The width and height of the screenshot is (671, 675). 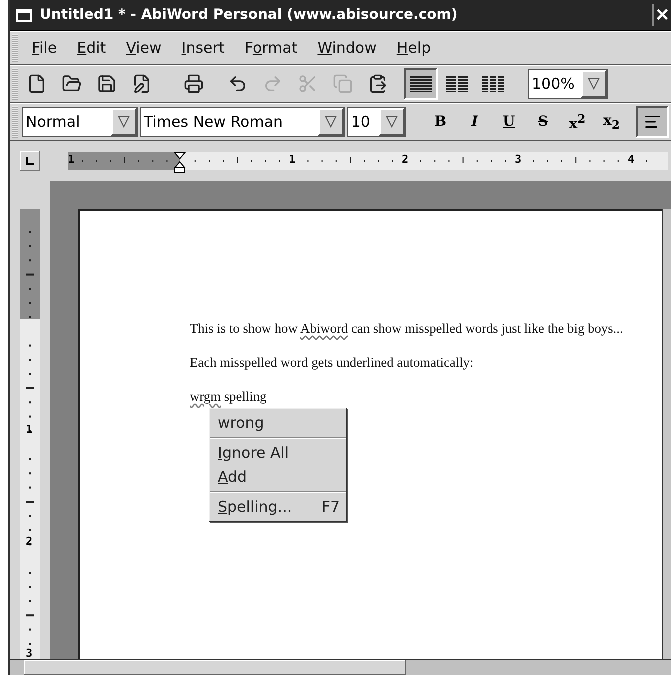 I want to click on menu-item: Help, so click(x=414, y=48).